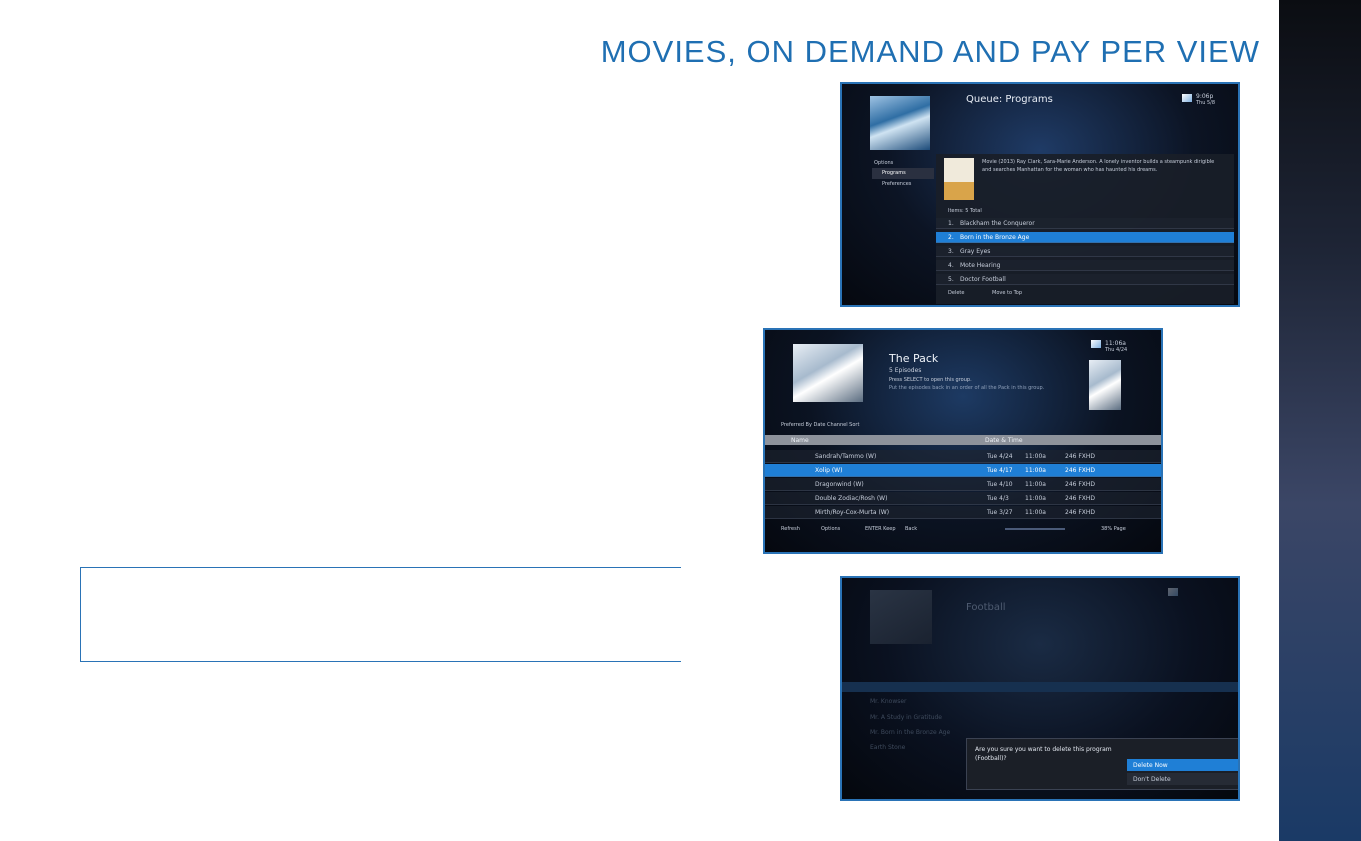 The height and width of the screenshot is (841, 1361). What do you see at coordinates (1182, 765) in the screenshot?
I see `delete-now-button: Delete Now` at bounding box center [1182, 765].